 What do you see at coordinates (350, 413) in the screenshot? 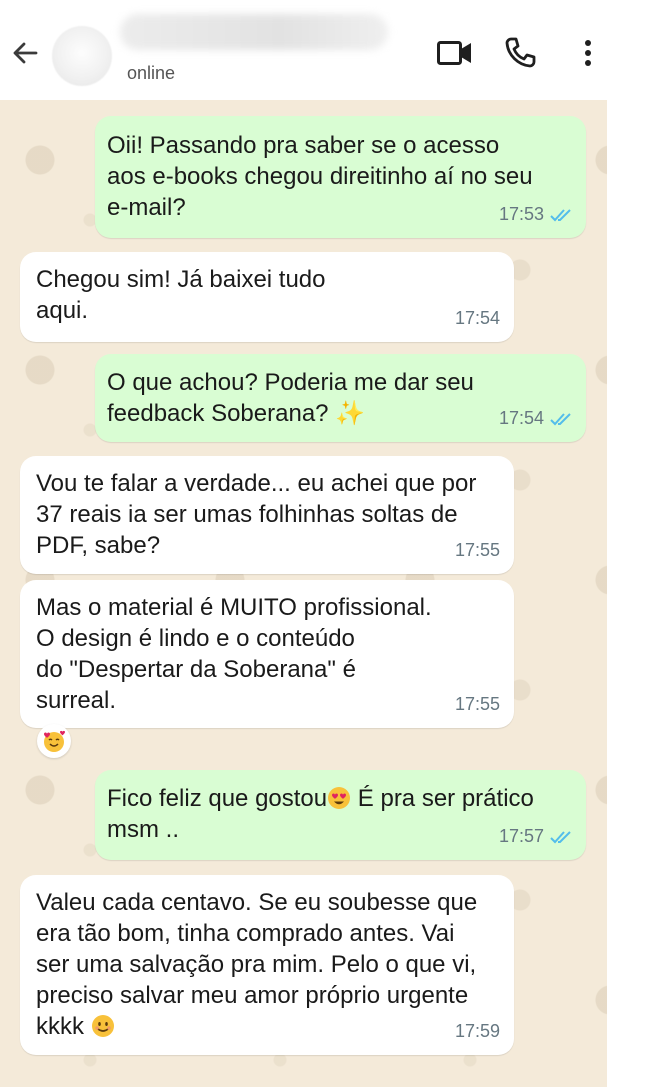
I see `sparkles-emoji: ✨` at bounding box center [350, 413].